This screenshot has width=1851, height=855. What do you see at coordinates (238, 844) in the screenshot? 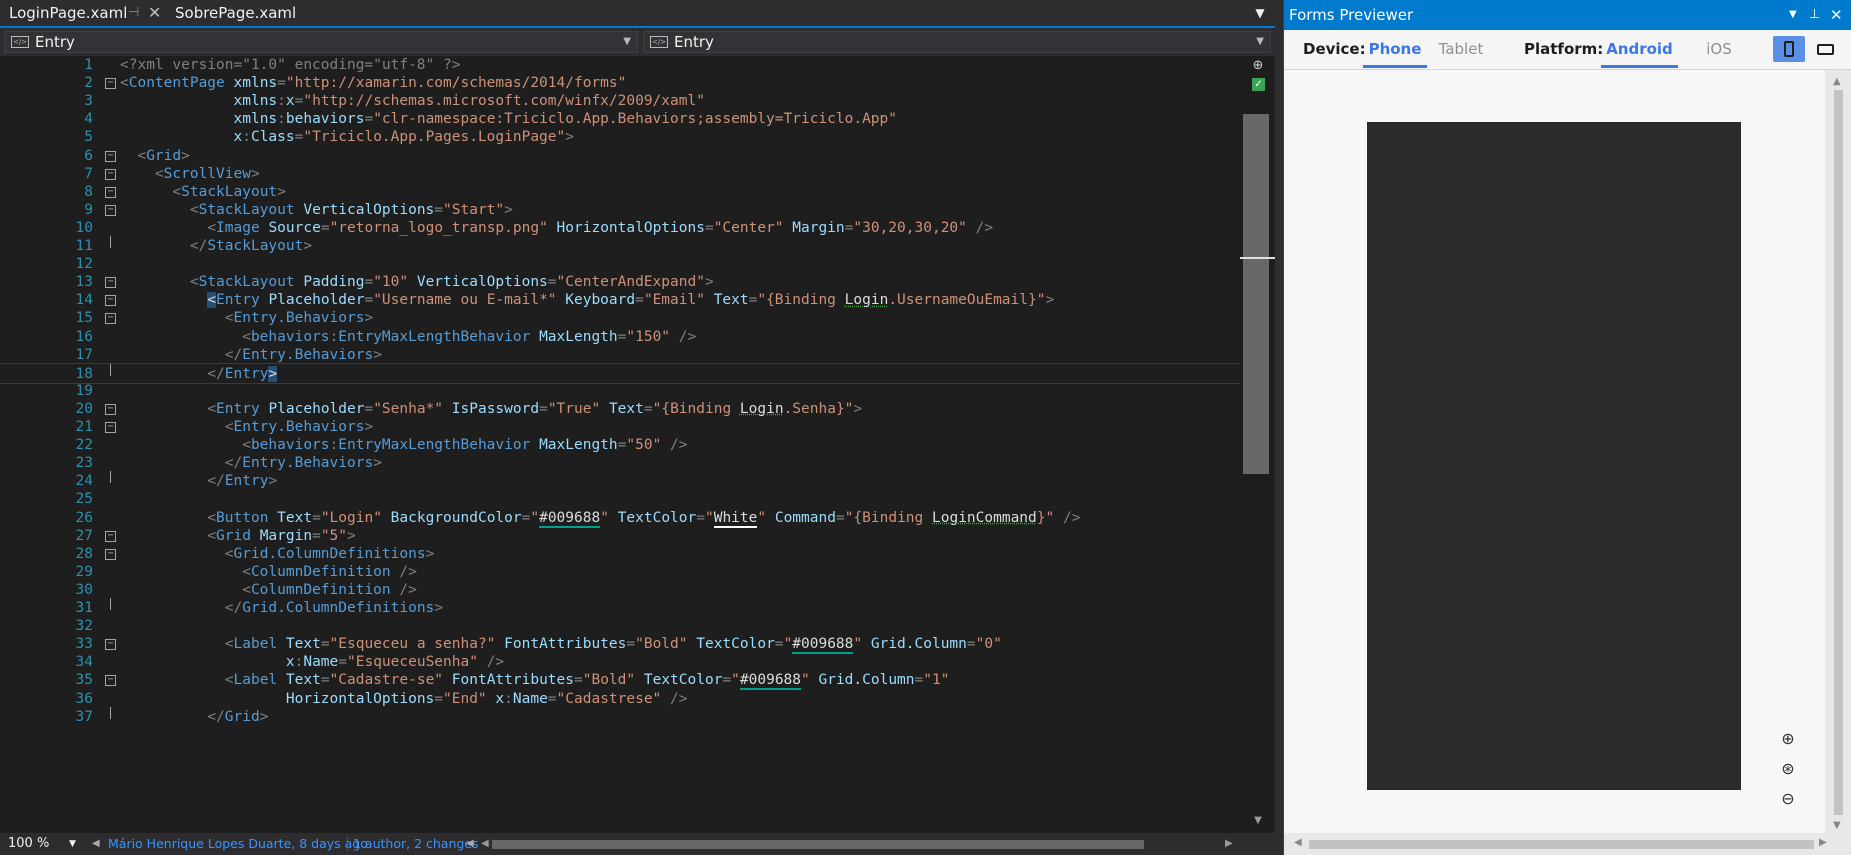
I see `codelens-last-author: Mário Henrique Lopes Duarte, 8 days ago` at bounding box center [238, 844].